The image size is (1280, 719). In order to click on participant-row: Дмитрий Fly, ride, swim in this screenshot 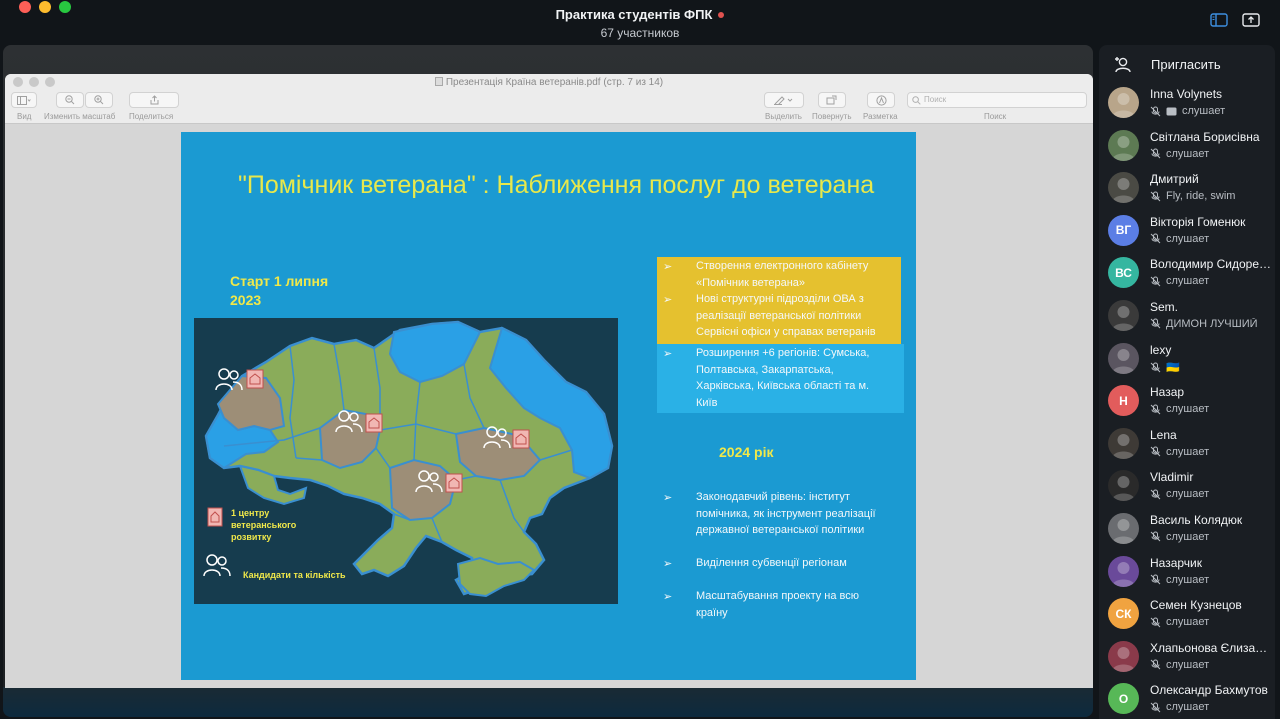, I will do `click(1187, 191)`.